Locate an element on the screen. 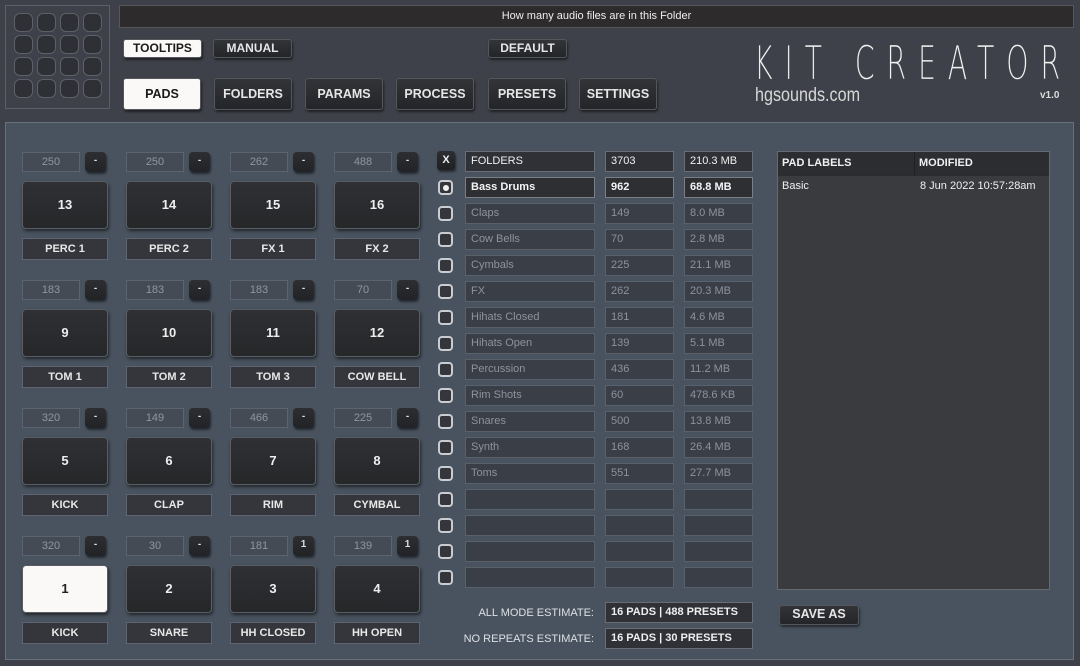 The height and width of the screenshot is (666, 1080). tab-params: PARAMS is located at coordinates (344, 94).